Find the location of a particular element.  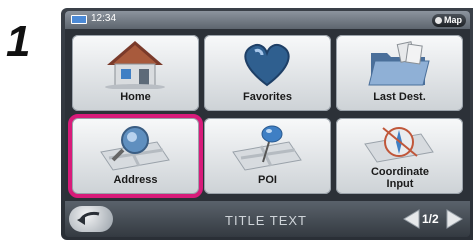

tile-label: Home is located at coordinates (135, 97).